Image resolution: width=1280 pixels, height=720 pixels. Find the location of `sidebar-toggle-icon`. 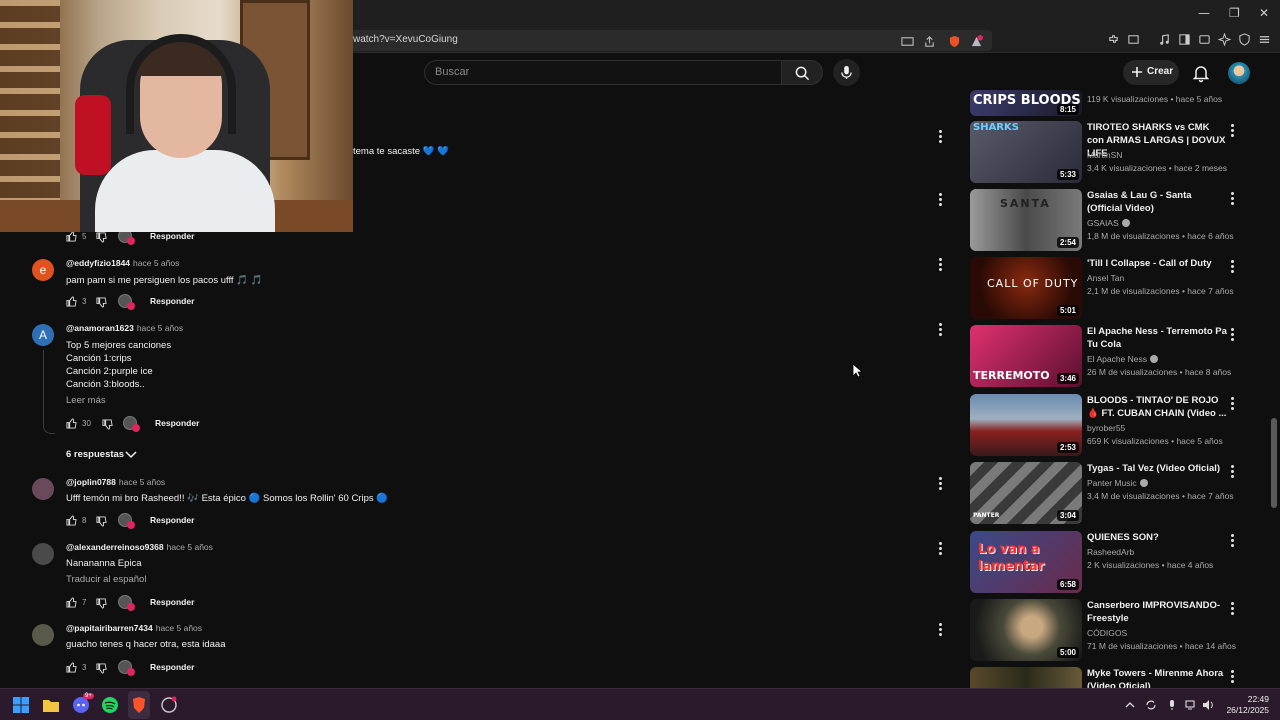

sidebar-toggle-icon is located at coordinates (1184, 39).